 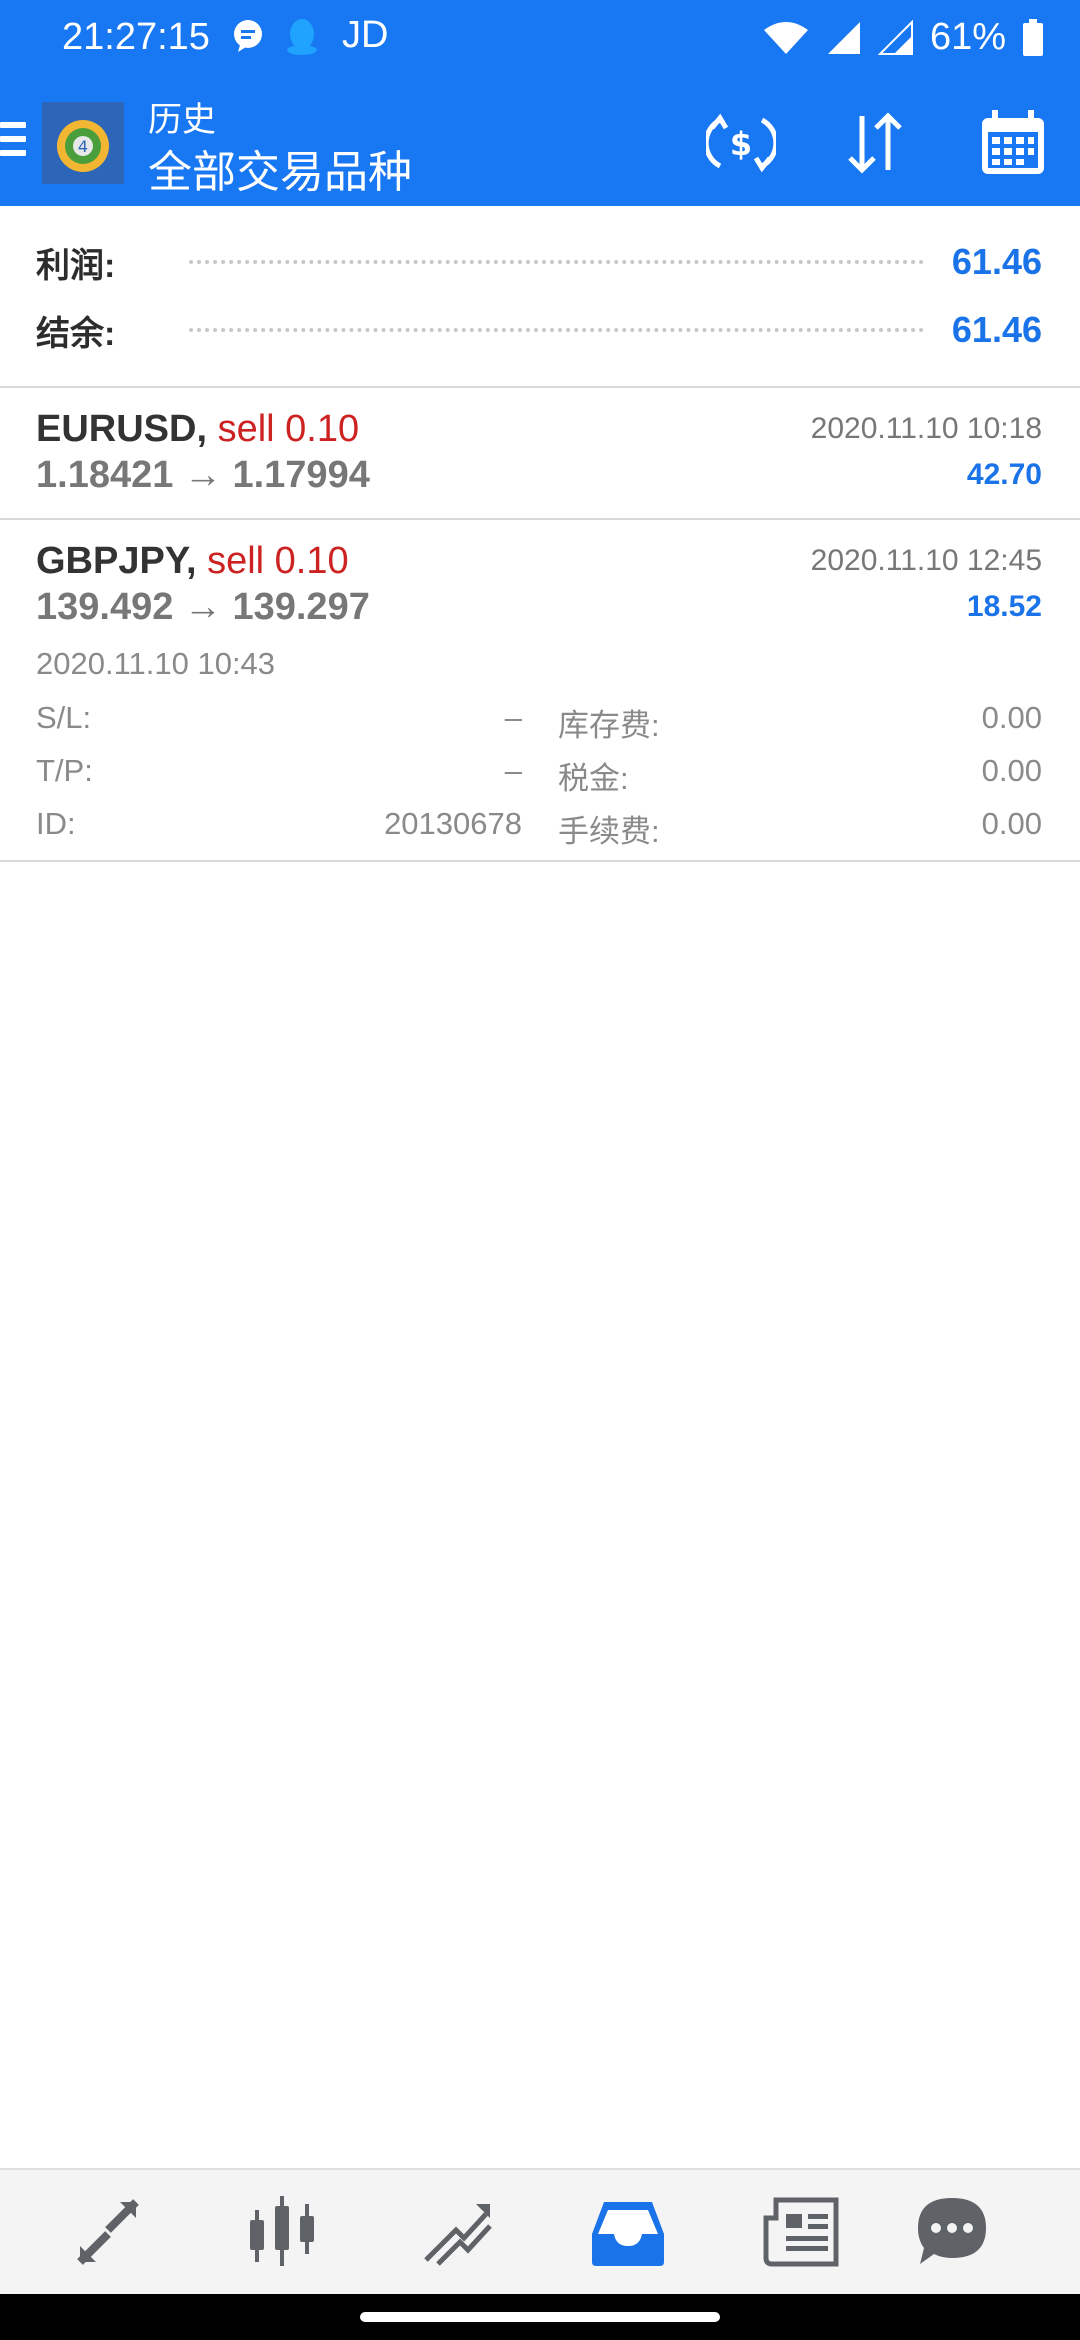 I want to click on trade-close-time: 2020.11.10 10:18, so click(x=926, y=428).